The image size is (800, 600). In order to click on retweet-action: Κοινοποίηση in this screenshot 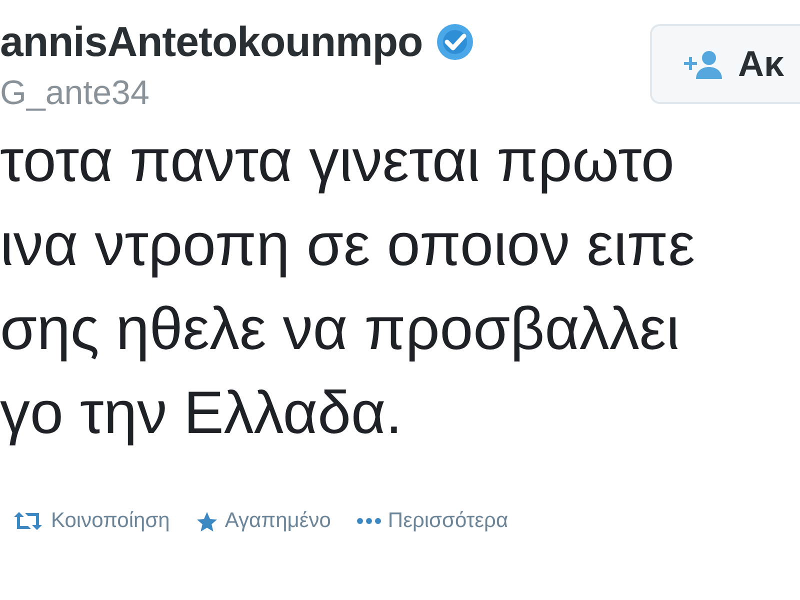, I will do `click(91, 521)`.